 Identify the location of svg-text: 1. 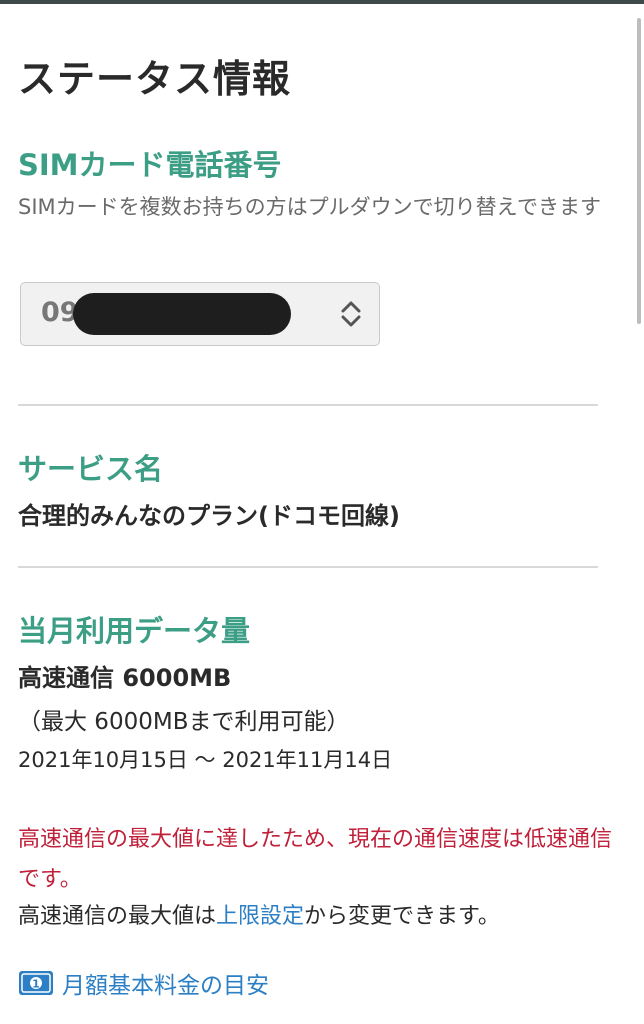
(36, 984).